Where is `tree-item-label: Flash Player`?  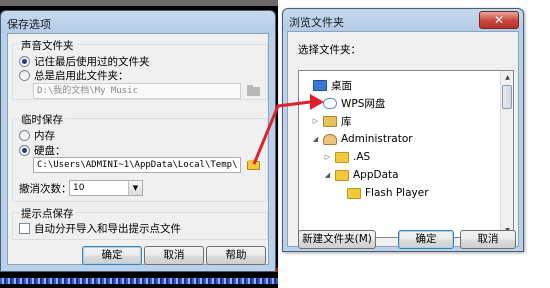
tree-item-label: Flash Player is located at coordinates (397, 193).